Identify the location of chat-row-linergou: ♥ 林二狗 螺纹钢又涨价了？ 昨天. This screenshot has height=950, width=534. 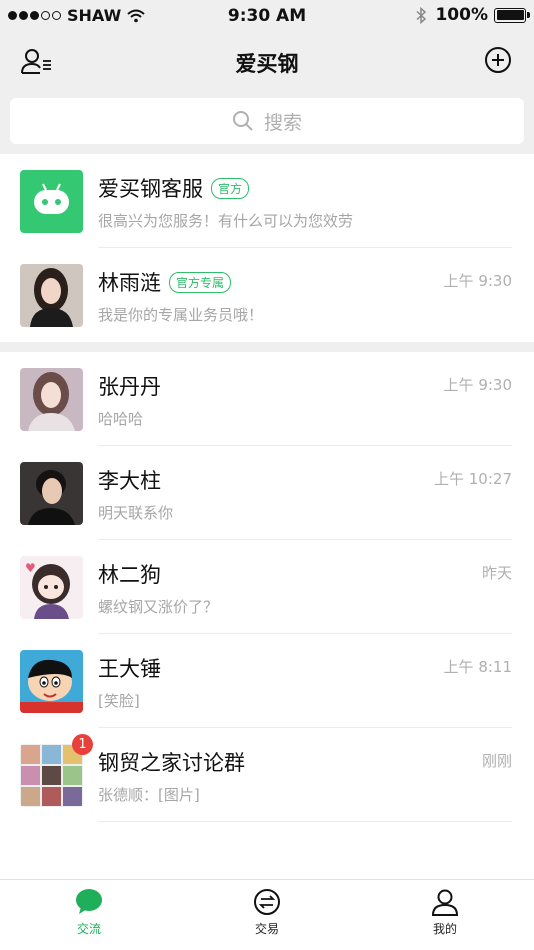
(267, 587).